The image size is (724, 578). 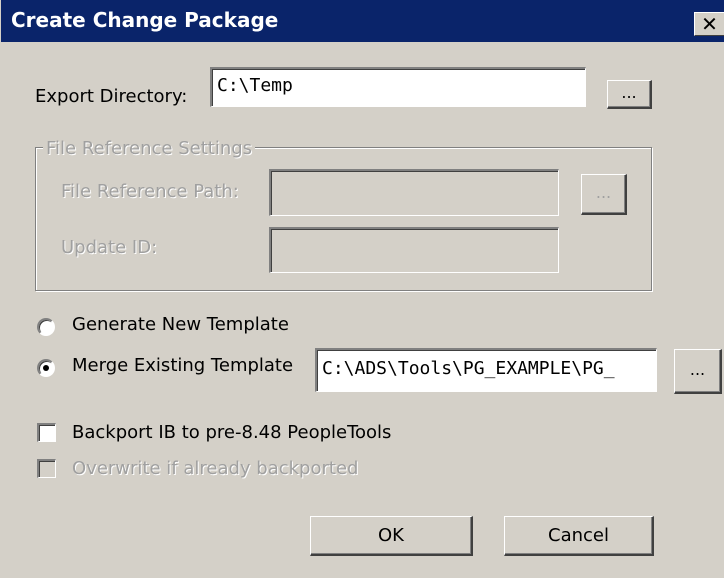 What do you see at coordinates (231, 432) in the screenshot?
I see `backport-label: Backport IB to pre-8.48 PeopleTools` at bounding box center [231, 432].